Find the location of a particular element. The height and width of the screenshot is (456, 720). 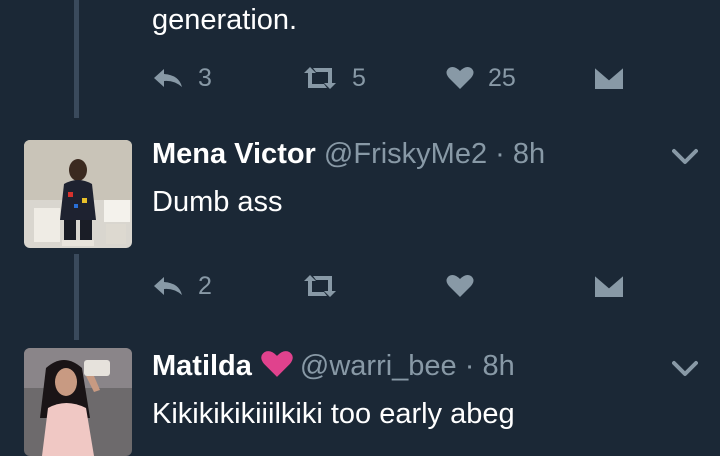

pink-heart-icon is located at coordinates (277, 364).